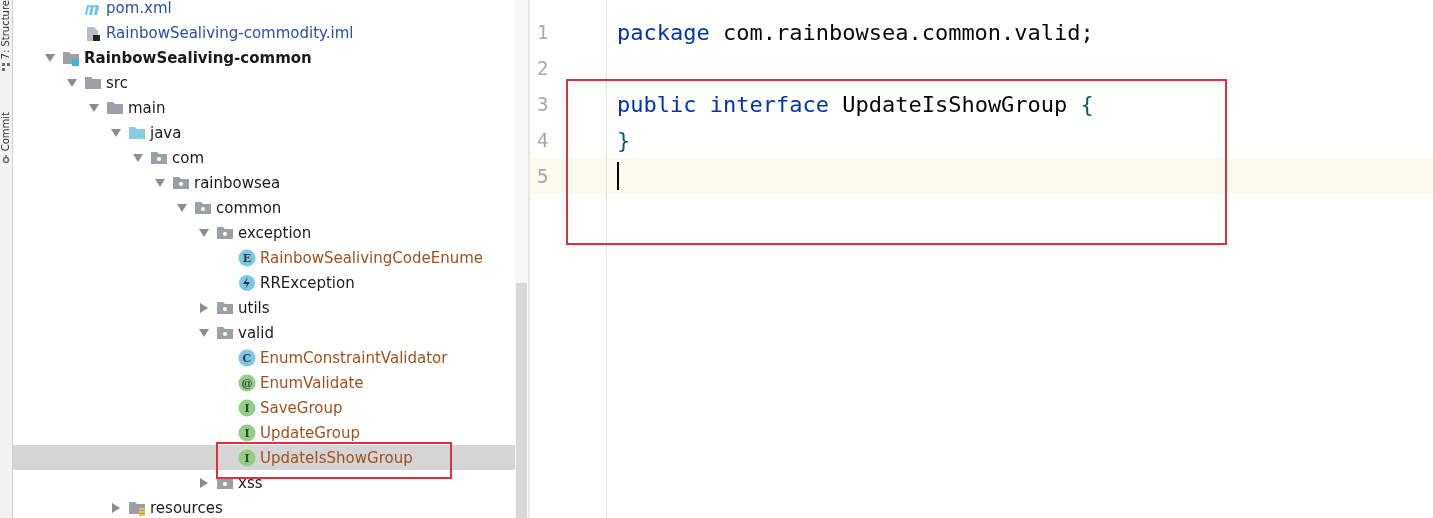 Image resolution: width=1433 pixels, height=518 pixels. Describe the element at coordinates (855, 32) in the screenshot. I see `code-line: package com.rainbowsea.common.valid;` at that location.